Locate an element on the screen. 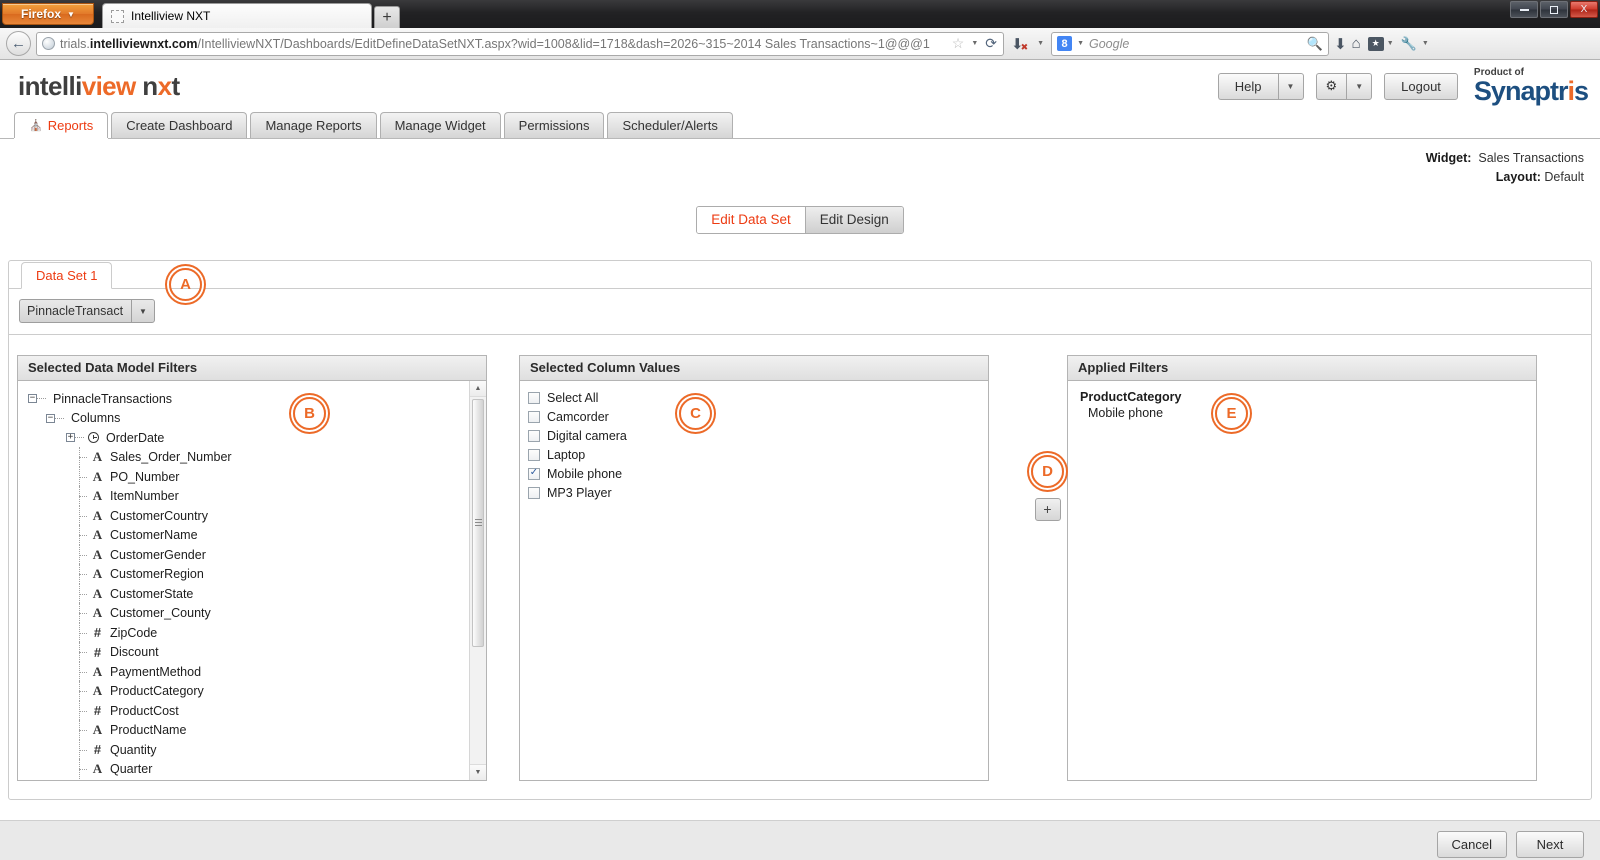  search-bar: 8 ▼ Google 🔍 is located at coordinates (1190, 43).